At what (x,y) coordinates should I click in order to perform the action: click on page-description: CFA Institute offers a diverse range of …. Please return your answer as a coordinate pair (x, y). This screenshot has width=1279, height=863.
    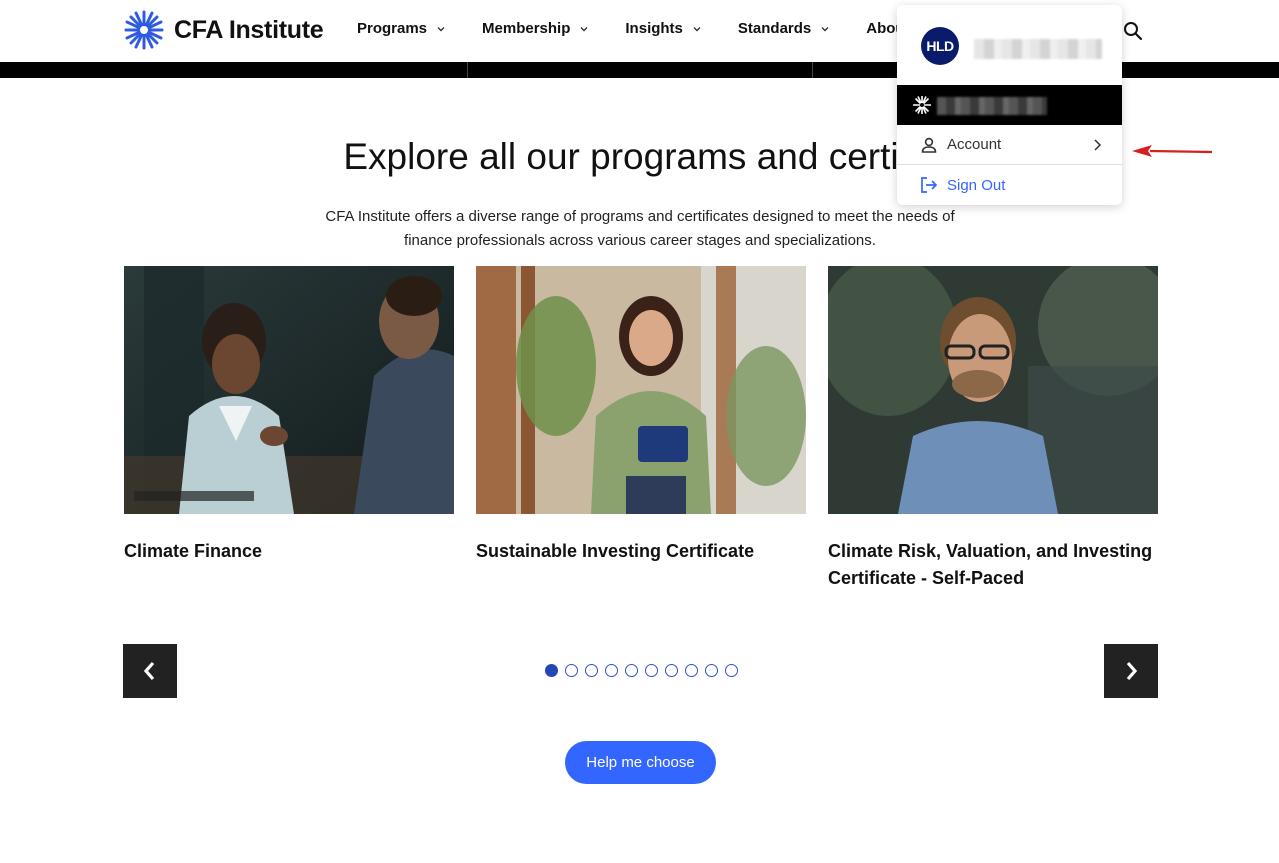
    Looking at the image, I should click on (640, 228).